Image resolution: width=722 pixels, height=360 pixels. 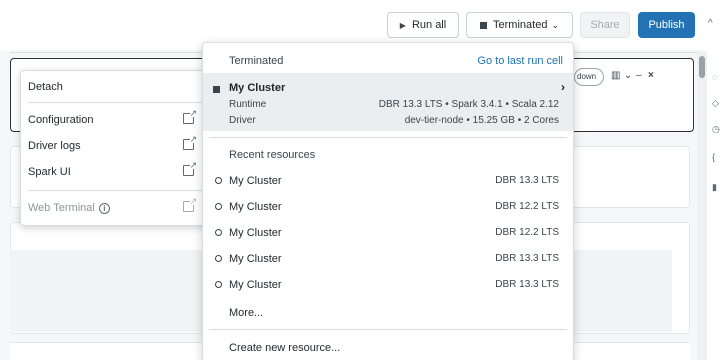 I want to click on library-icon: ▮, so click(x=714, y=187).